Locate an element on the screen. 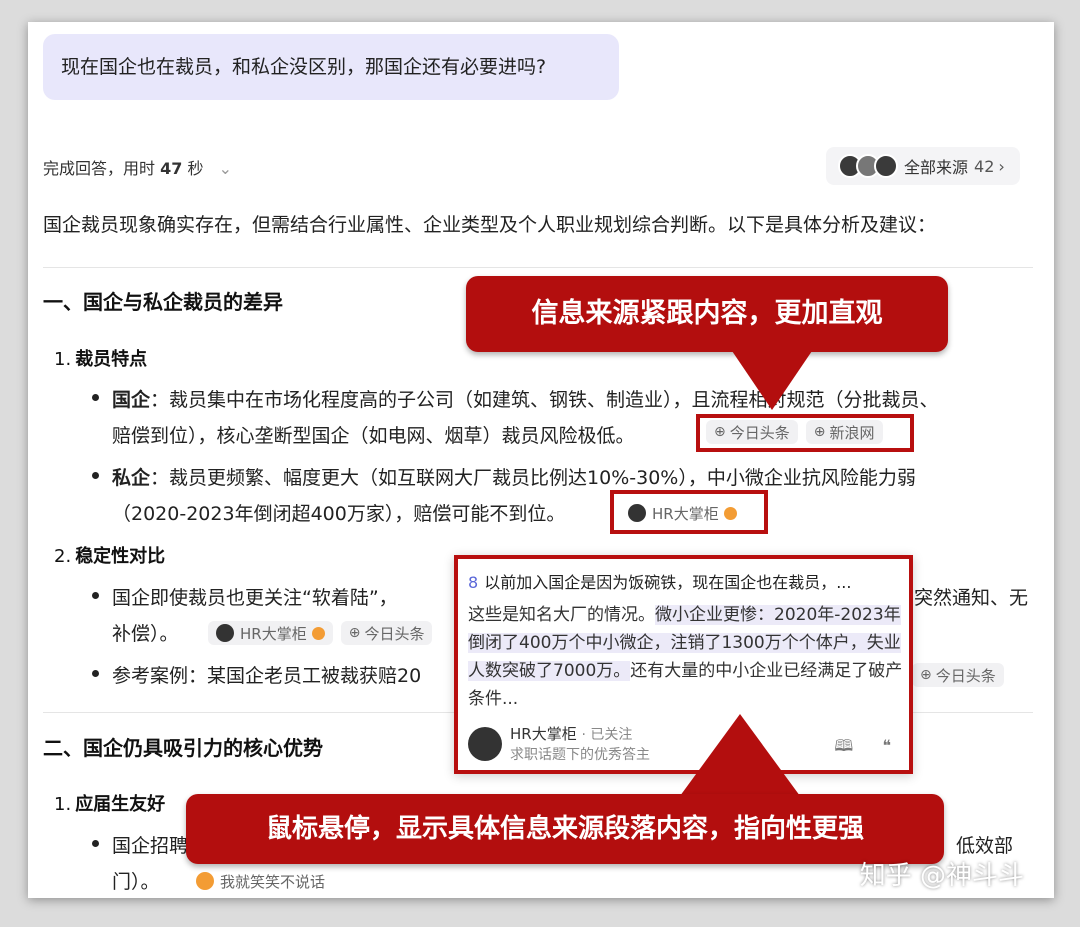 The image size is (1080, 927). chevron-right-icon: › is located at coordinates (1001, 166).